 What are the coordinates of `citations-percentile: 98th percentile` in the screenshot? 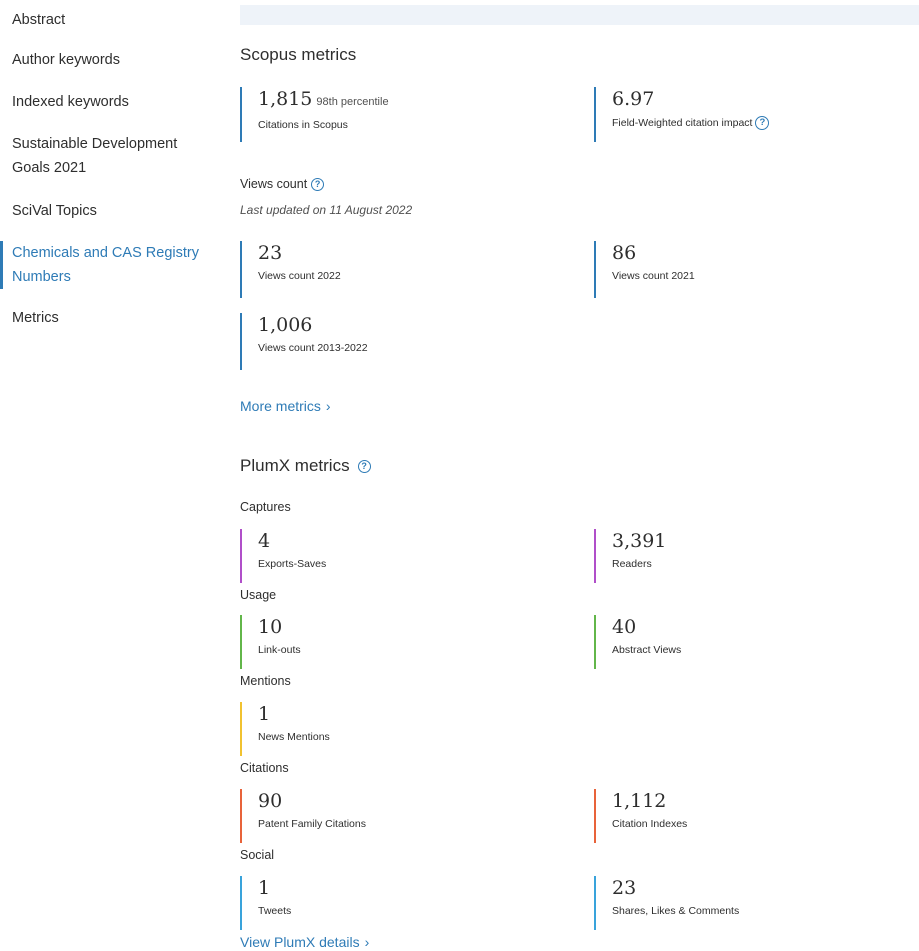 It's located at (352, 102).